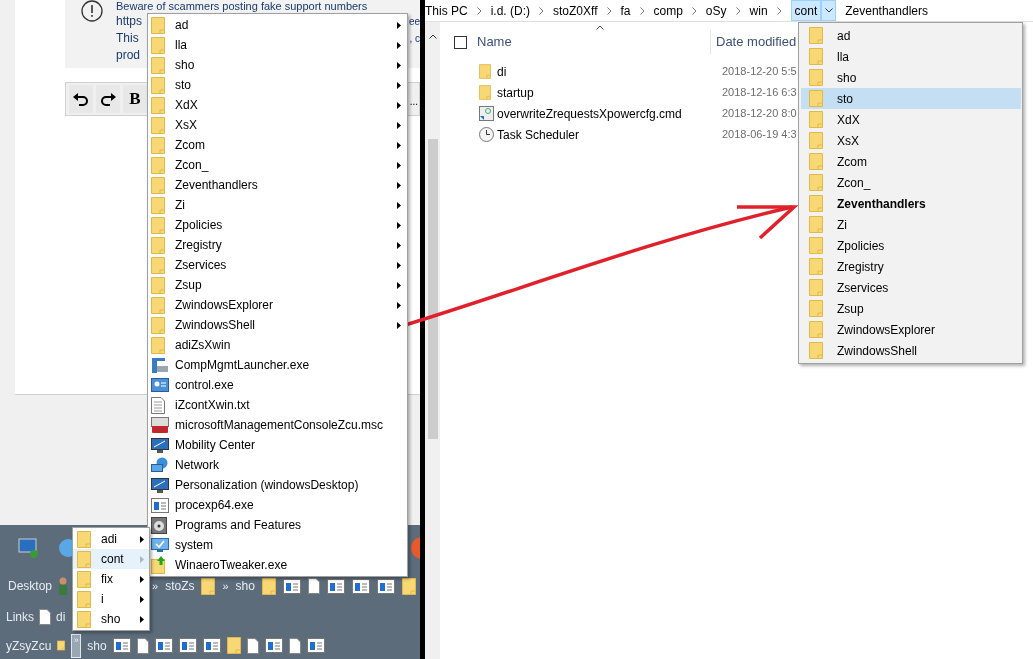 This screenshot has width=1033, height=659. What do you see at coordinates (180, 586) in the screenshot?
I see `toolbar-link: stoZs` at bounding box center [180, 586].